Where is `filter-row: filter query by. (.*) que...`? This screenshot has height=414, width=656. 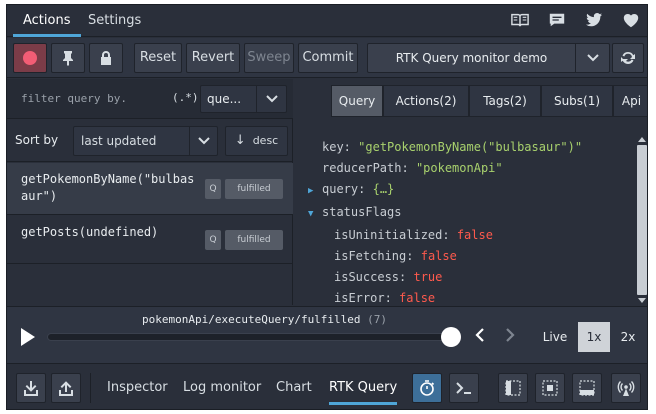
filter-row: filter query by. (.*) que... is located at coordinates (150, 99).